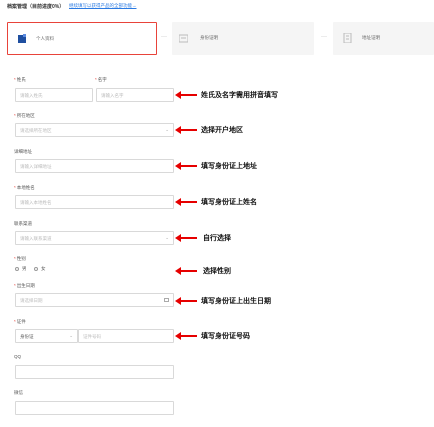  I want to click on gender-male-label: 男, so click(24, 268).